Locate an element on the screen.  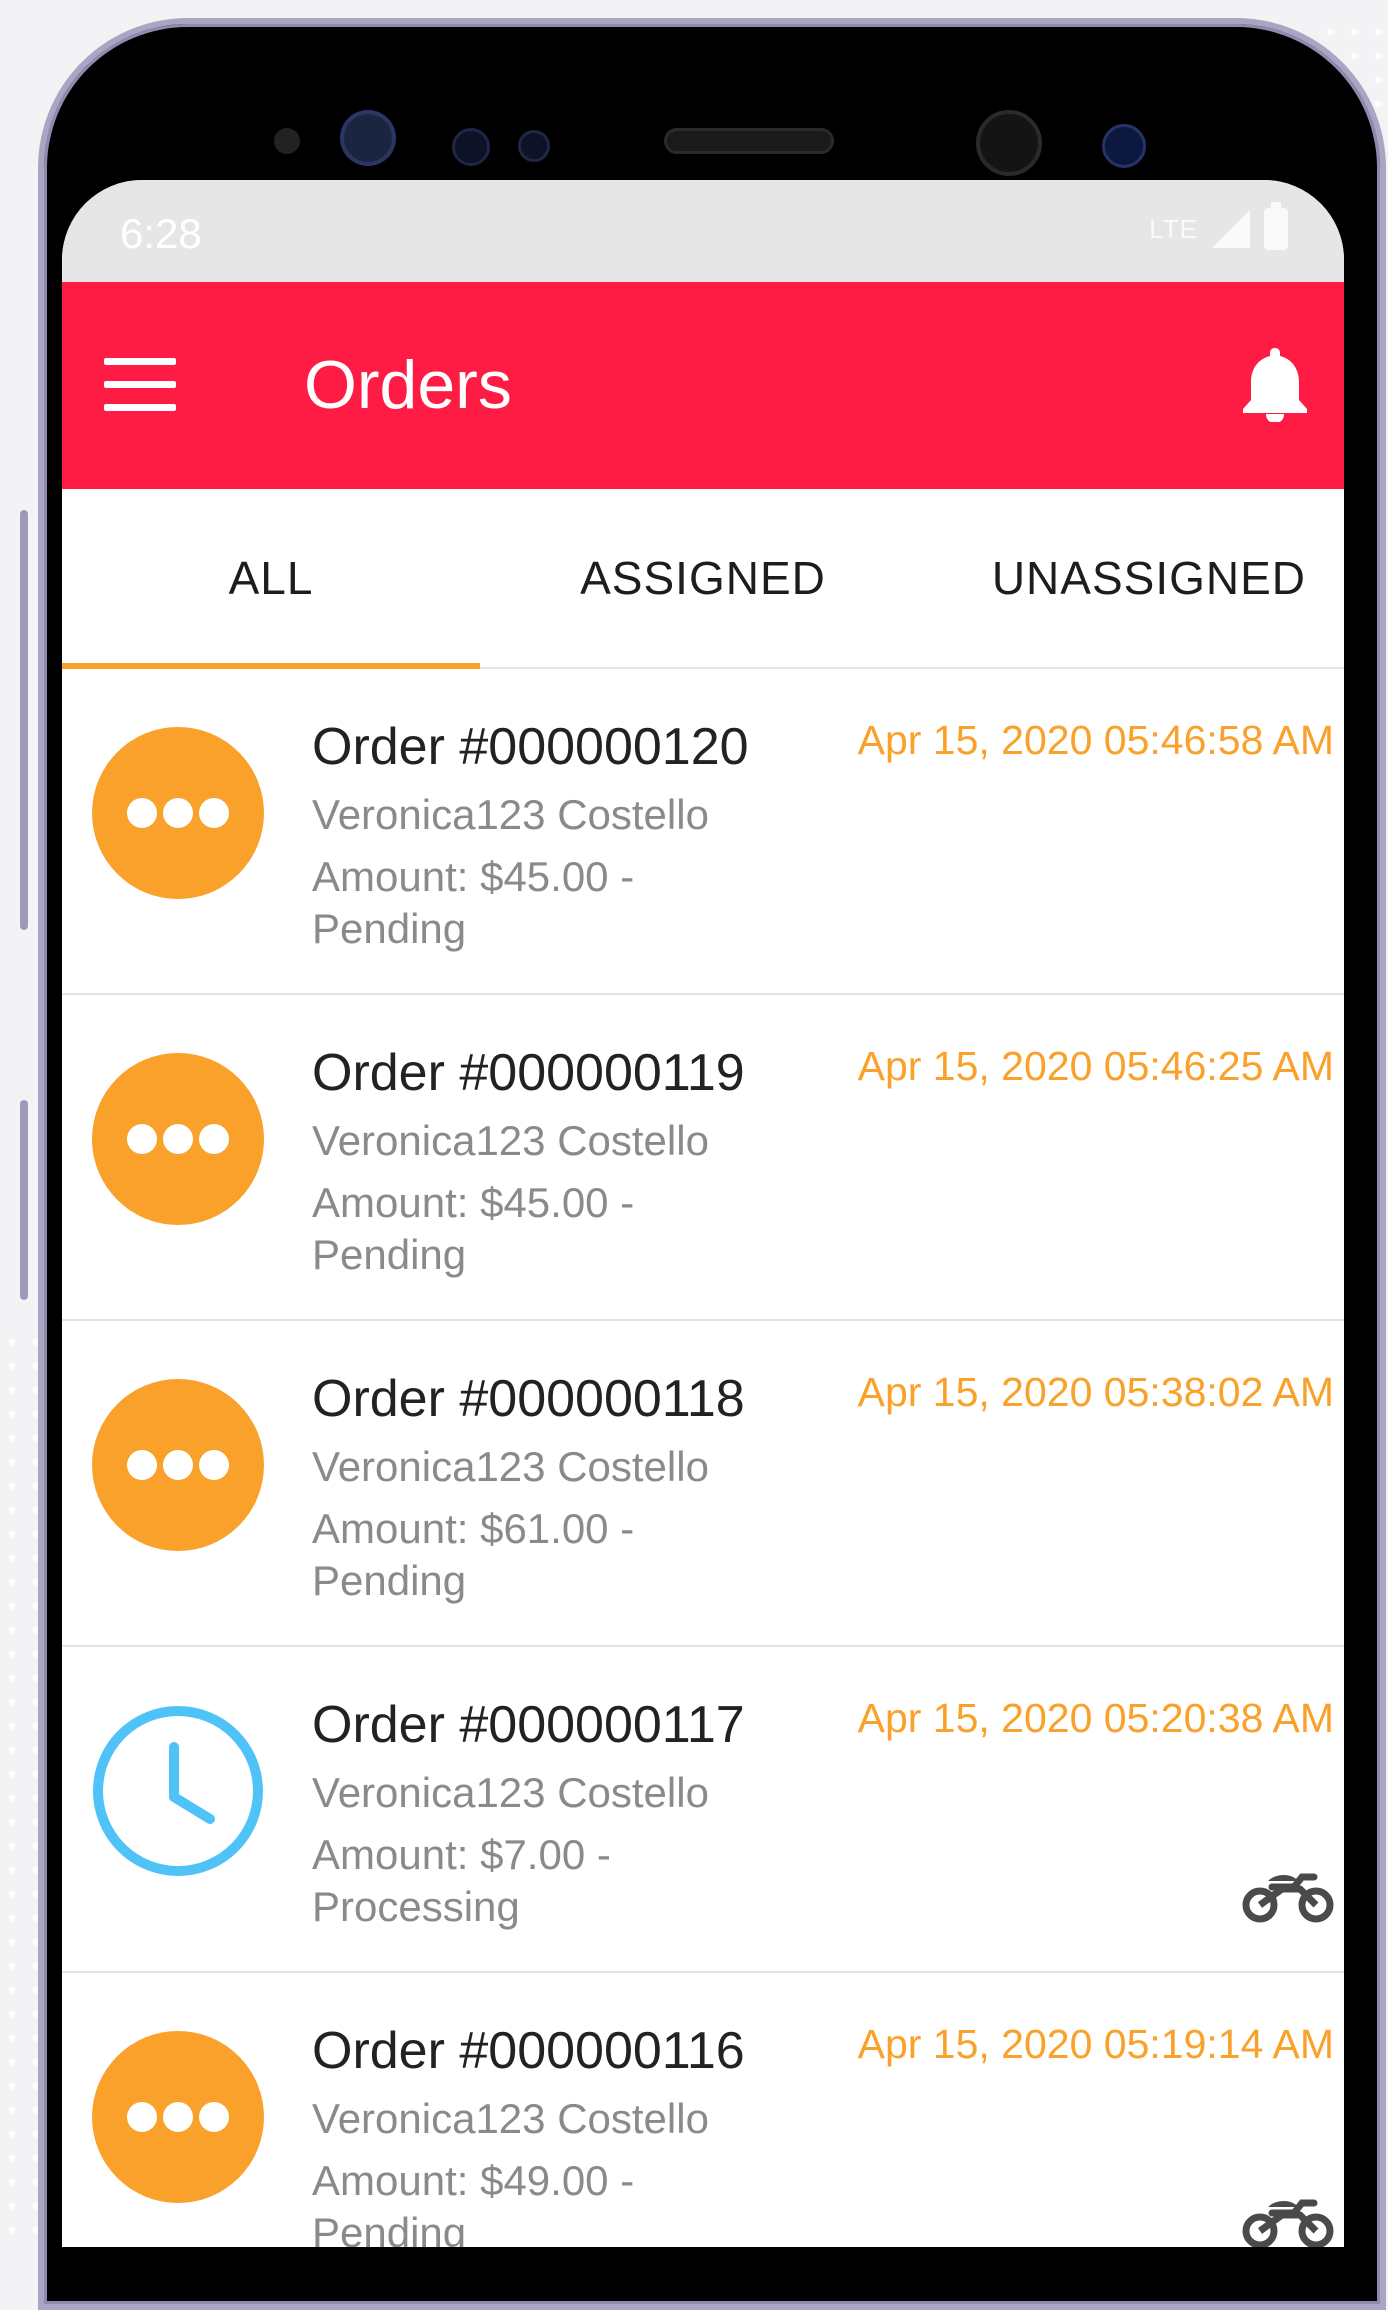
order-date: Apr 15, 2020 05:46:58 AM is located at coordinates (1095, 740).